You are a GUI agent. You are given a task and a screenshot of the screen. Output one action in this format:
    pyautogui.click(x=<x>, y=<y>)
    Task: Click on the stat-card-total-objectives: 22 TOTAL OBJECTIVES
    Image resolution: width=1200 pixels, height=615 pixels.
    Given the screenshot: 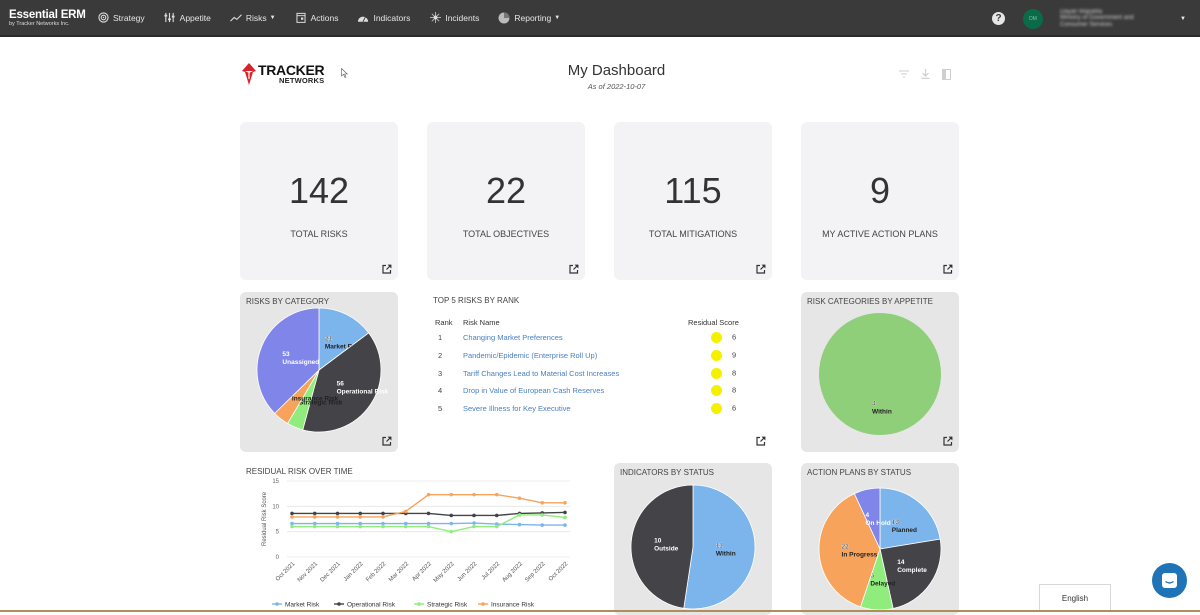 What is the action you would take?
    pyautogui.click(x=506, y=201)
    